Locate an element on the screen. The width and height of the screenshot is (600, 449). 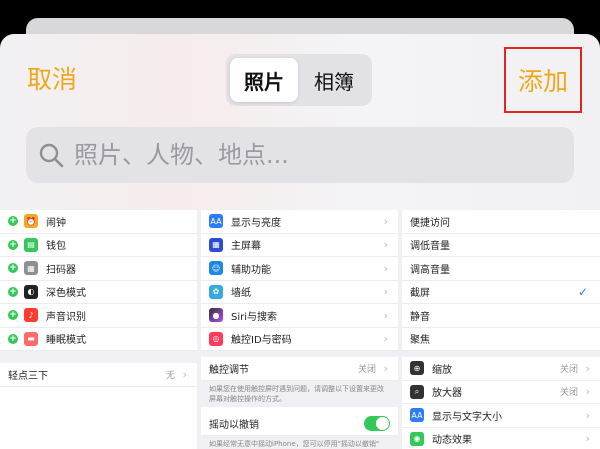
list-item: 截屏 ✓ is located at coordinates (501, 292).